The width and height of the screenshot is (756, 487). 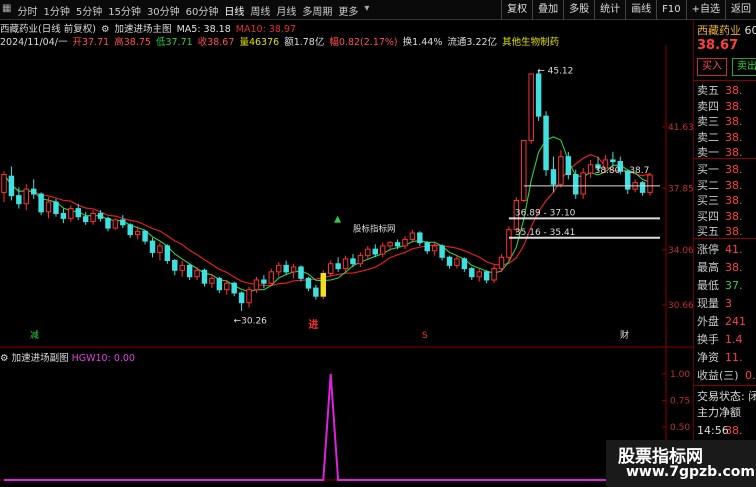 What do you see at coordinates (680, 401) in the screenshot?
I see `sub-tick-label: 0.75` at bounding box center [680, 401].